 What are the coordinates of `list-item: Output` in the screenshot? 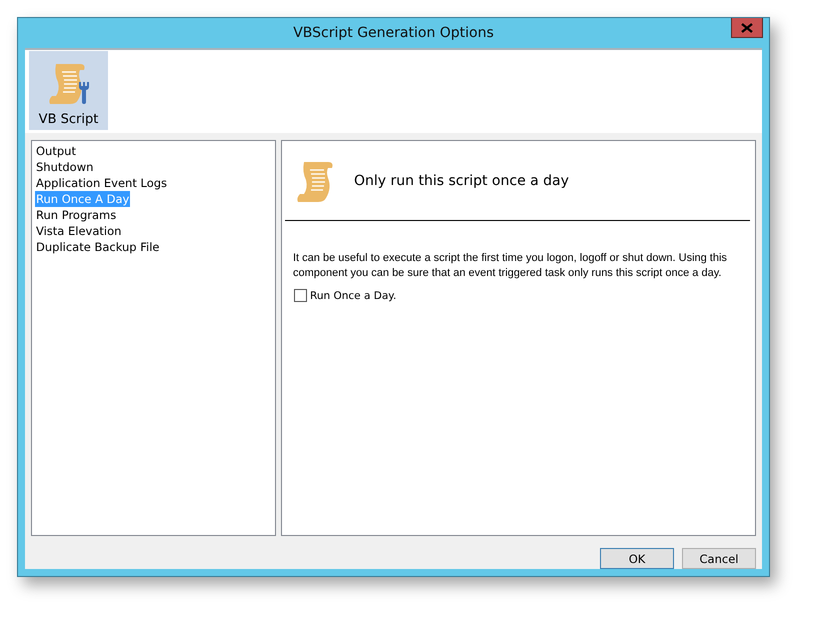 It's located at (56, 151).